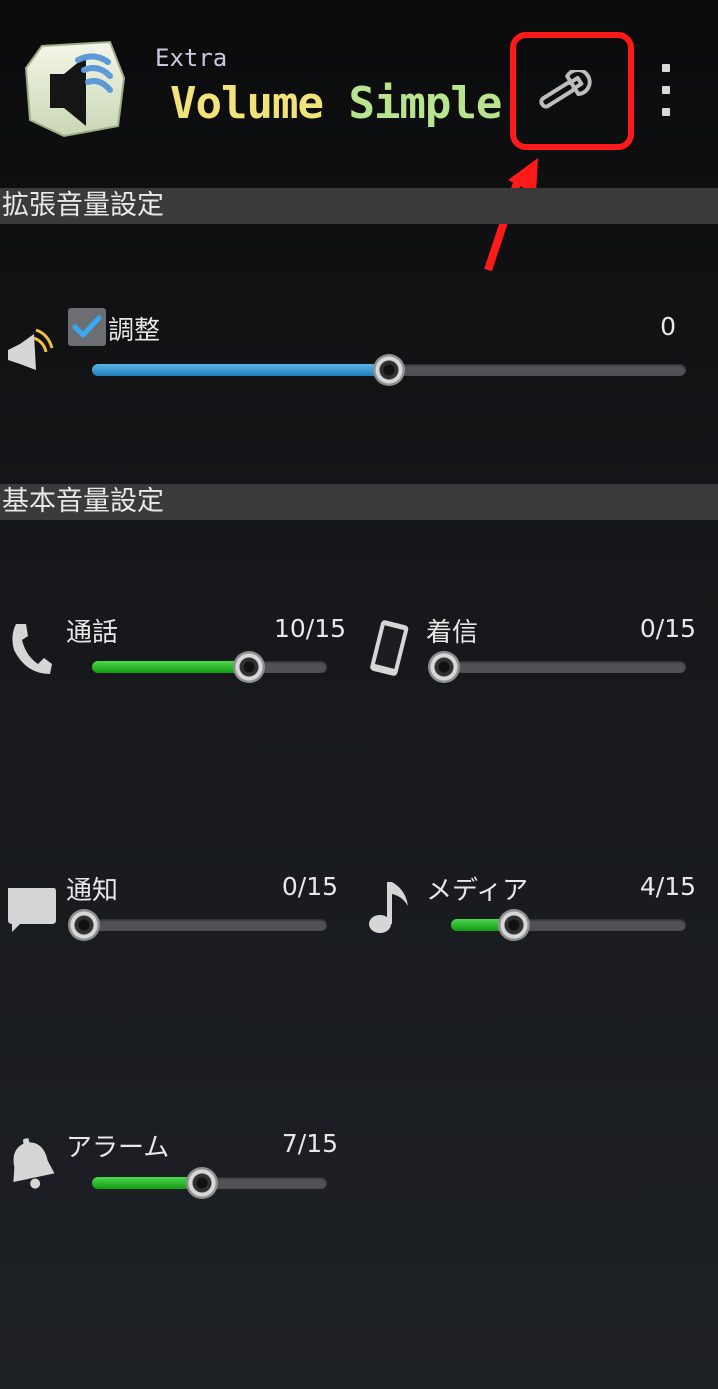  I want to click on call-slider, so click(209, 667).